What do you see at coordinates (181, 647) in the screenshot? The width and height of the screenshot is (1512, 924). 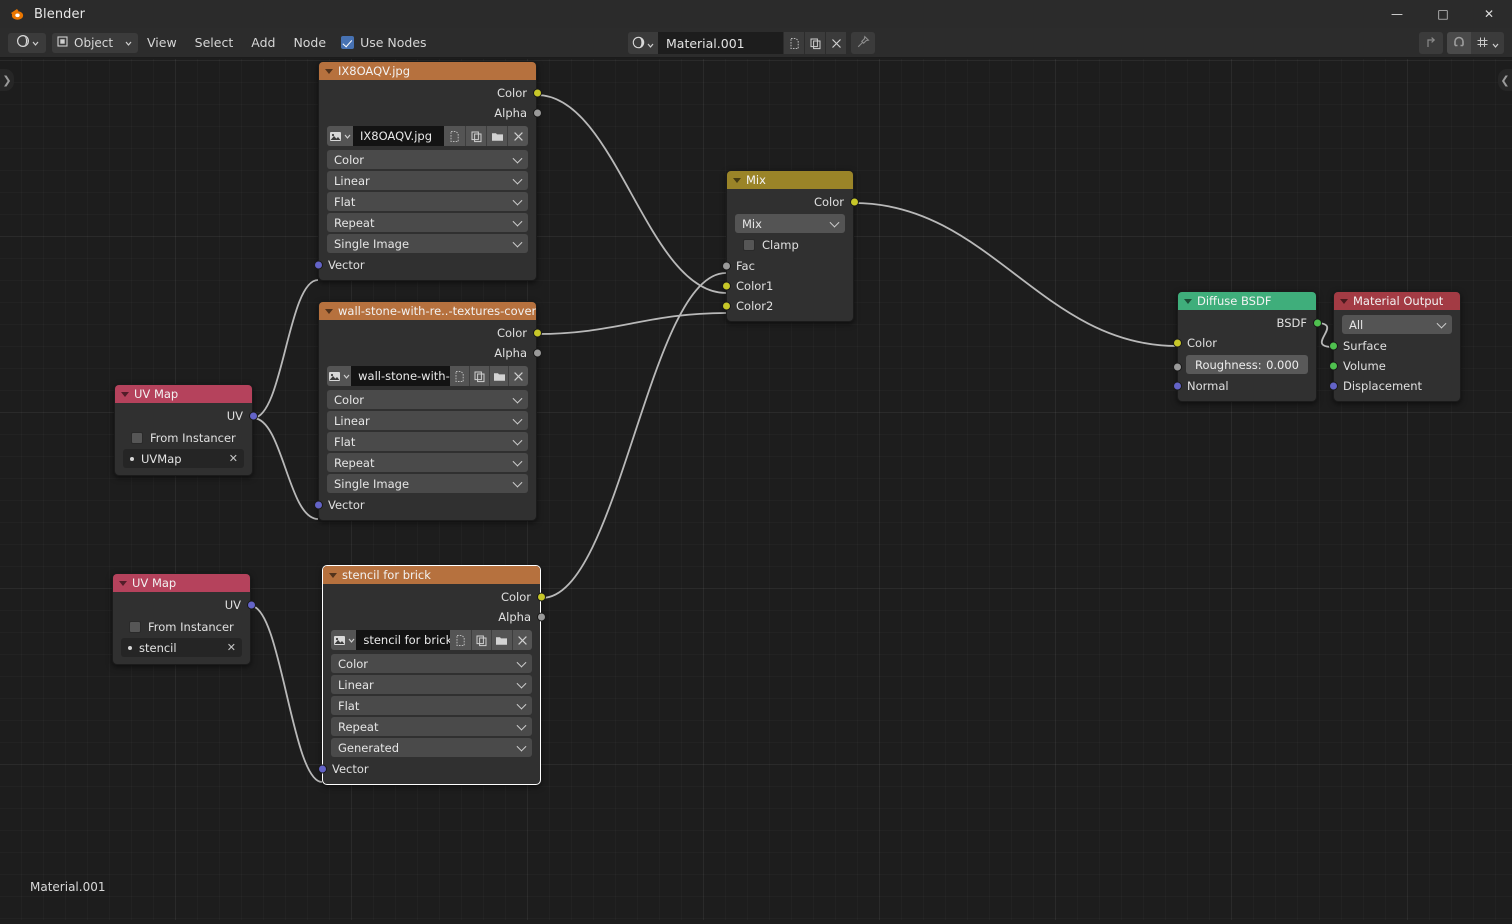 I see `uv-map-name-field: stencil ✕` at bounding box center [181, 647].